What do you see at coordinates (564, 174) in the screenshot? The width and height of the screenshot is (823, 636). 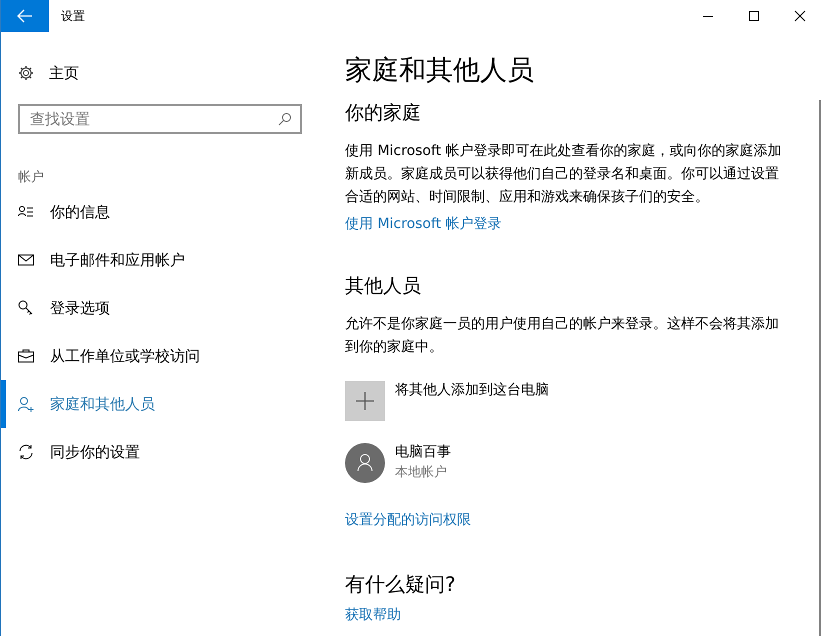 I see `description-text: 使用 Microsoft 帐户登录即可在此处查看你的家庭，或向你的家庭添加新成员。家庭成员可以获得他们自己的登录名和桌面。你可以通过设置合适的网站、时间限制、应用和游戏来确保孩子们的安全。` at bounding box center [564, 174].